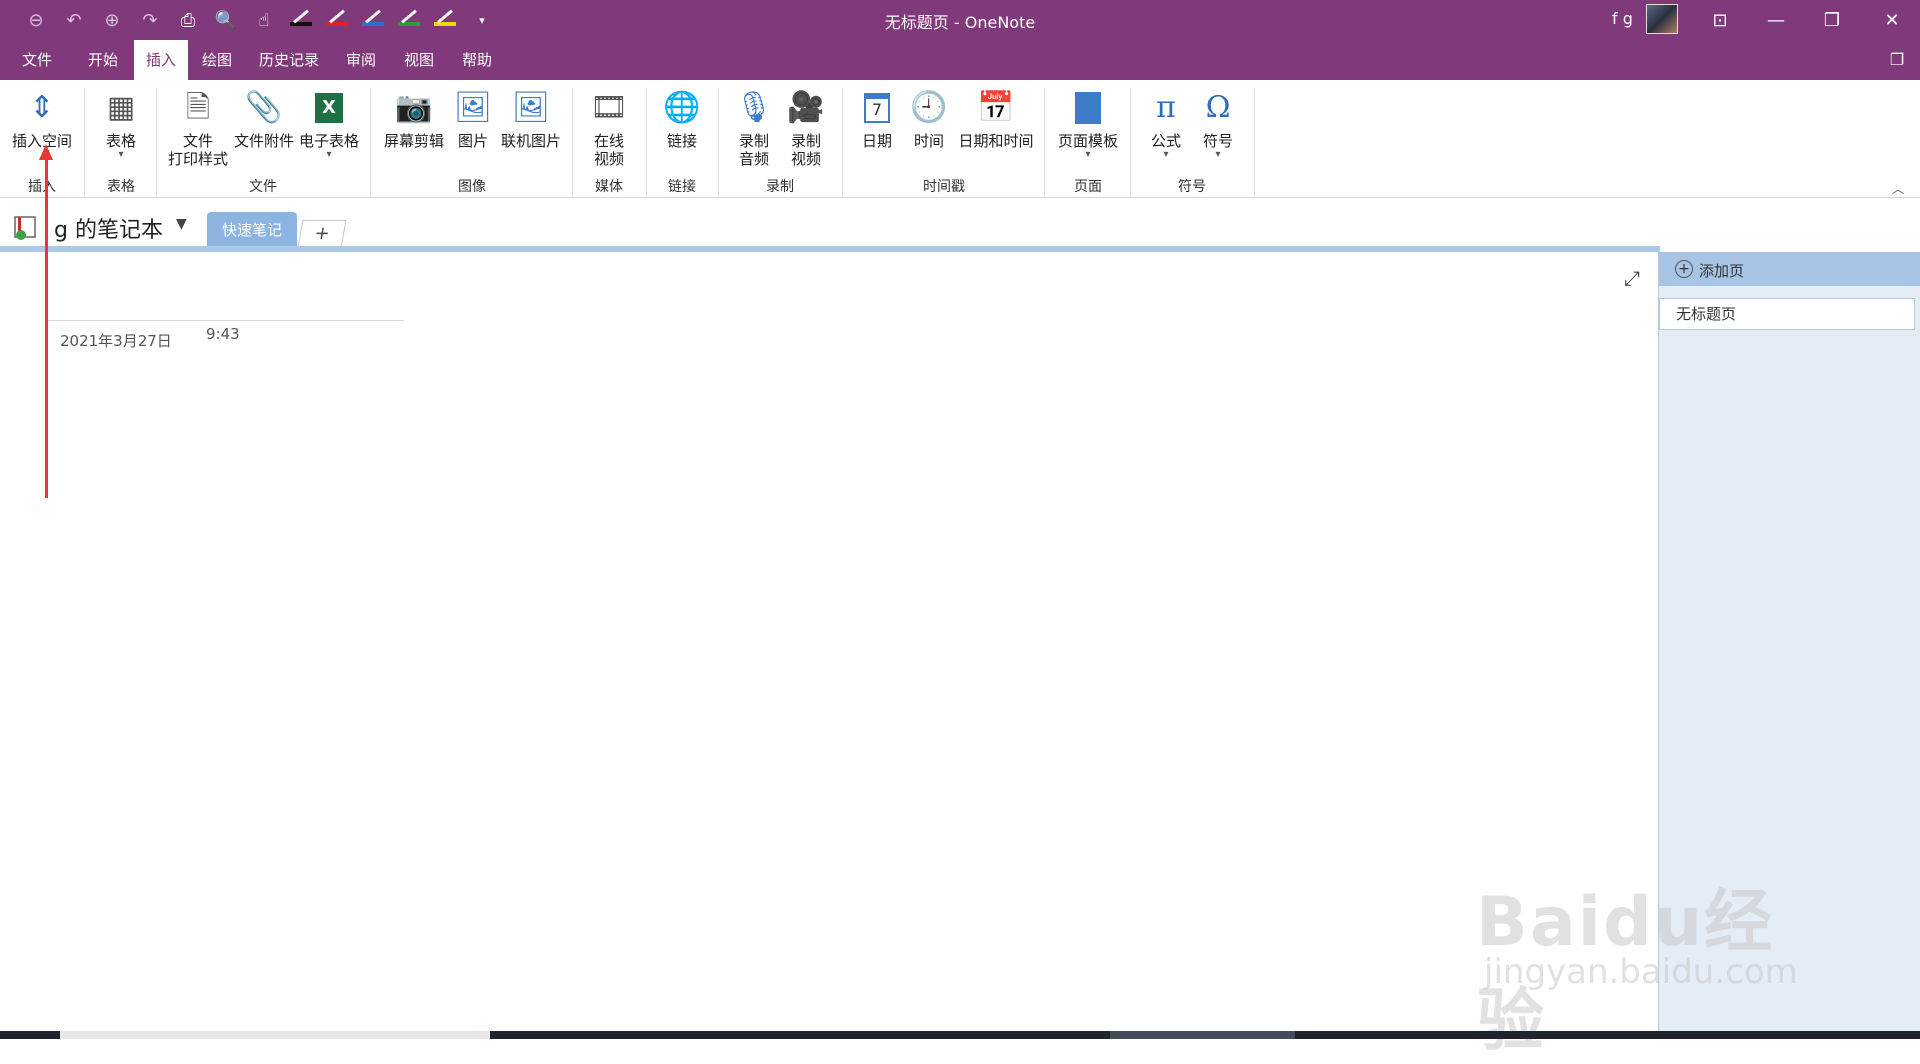 The height and width of the screenshot is (1064, 1920). I want to click on date-and-time-button: 📅 日期和时间, so click(996, 119).